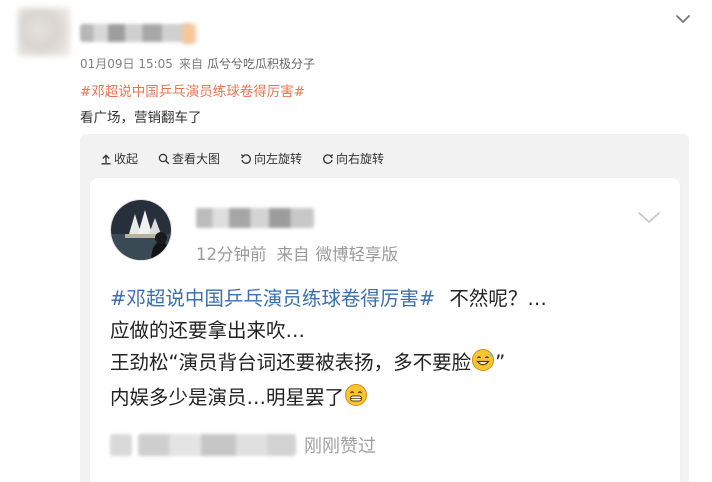 This screenshot has height=482, width=712. I want to click on embedded-username-blurred, so click(255, 218).